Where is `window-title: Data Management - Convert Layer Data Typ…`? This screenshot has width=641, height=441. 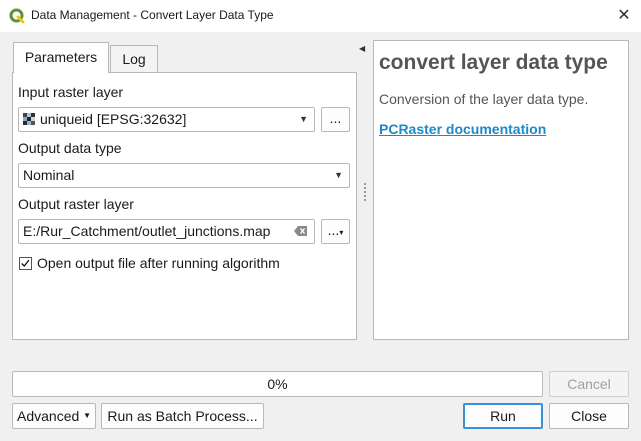 window-title: Data Management - Convert Layer Data Typ… is located at coordinates (152, 15).